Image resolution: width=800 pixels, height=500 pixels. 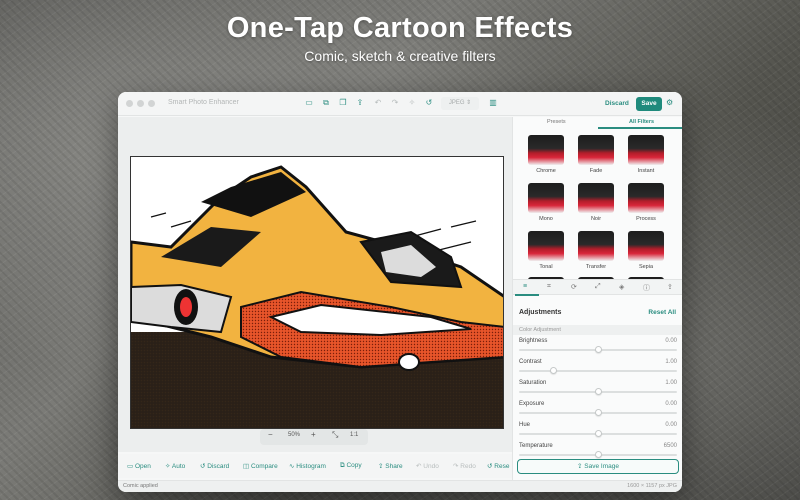 I want to click on section-label: Color Adjustment, so click(x=540, y=330).